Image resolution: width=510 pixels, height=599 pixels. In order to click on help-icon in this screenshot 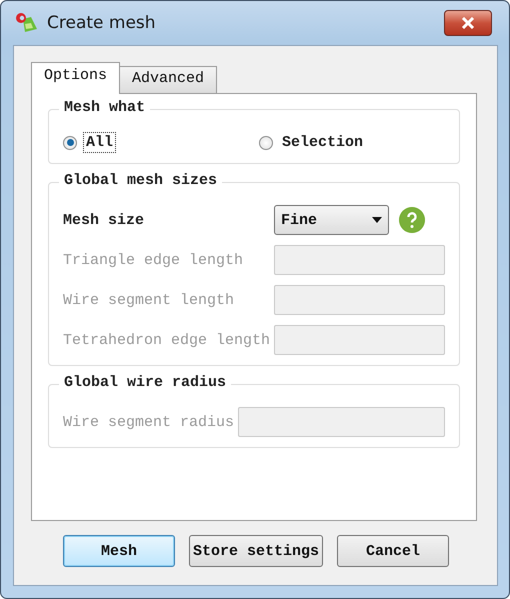, I will do `click(412, 220)`.